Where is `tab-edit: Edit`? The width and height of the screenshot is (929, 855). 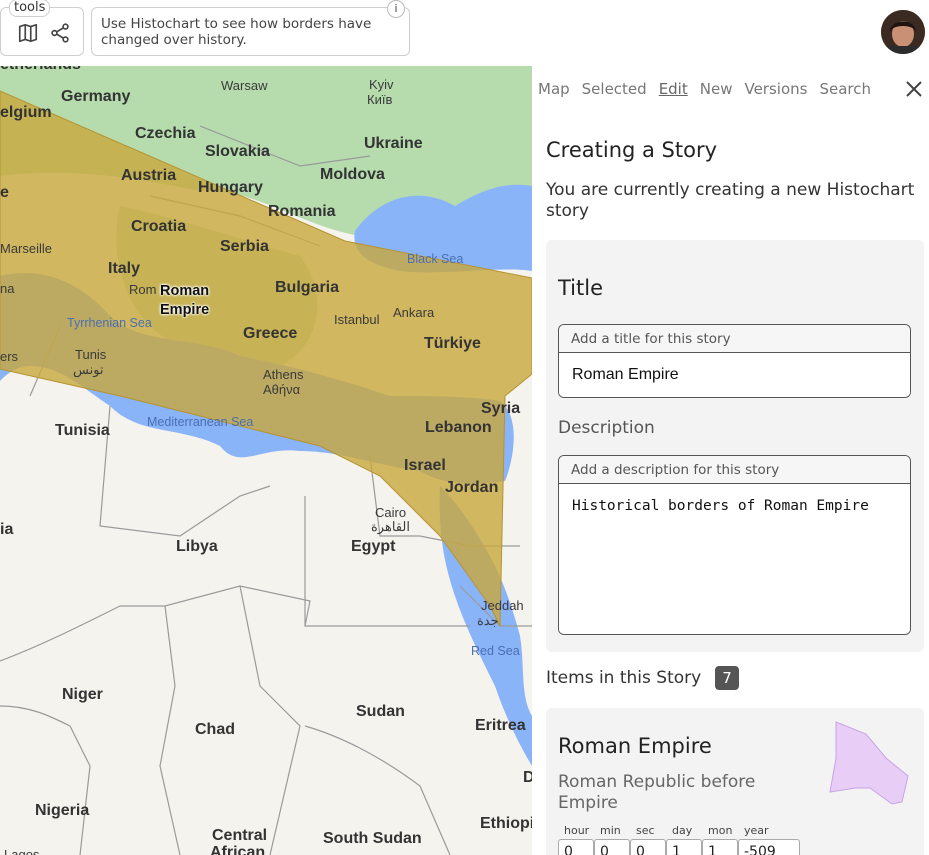
tab-edit: Edit is located at coordinates (673, 89).